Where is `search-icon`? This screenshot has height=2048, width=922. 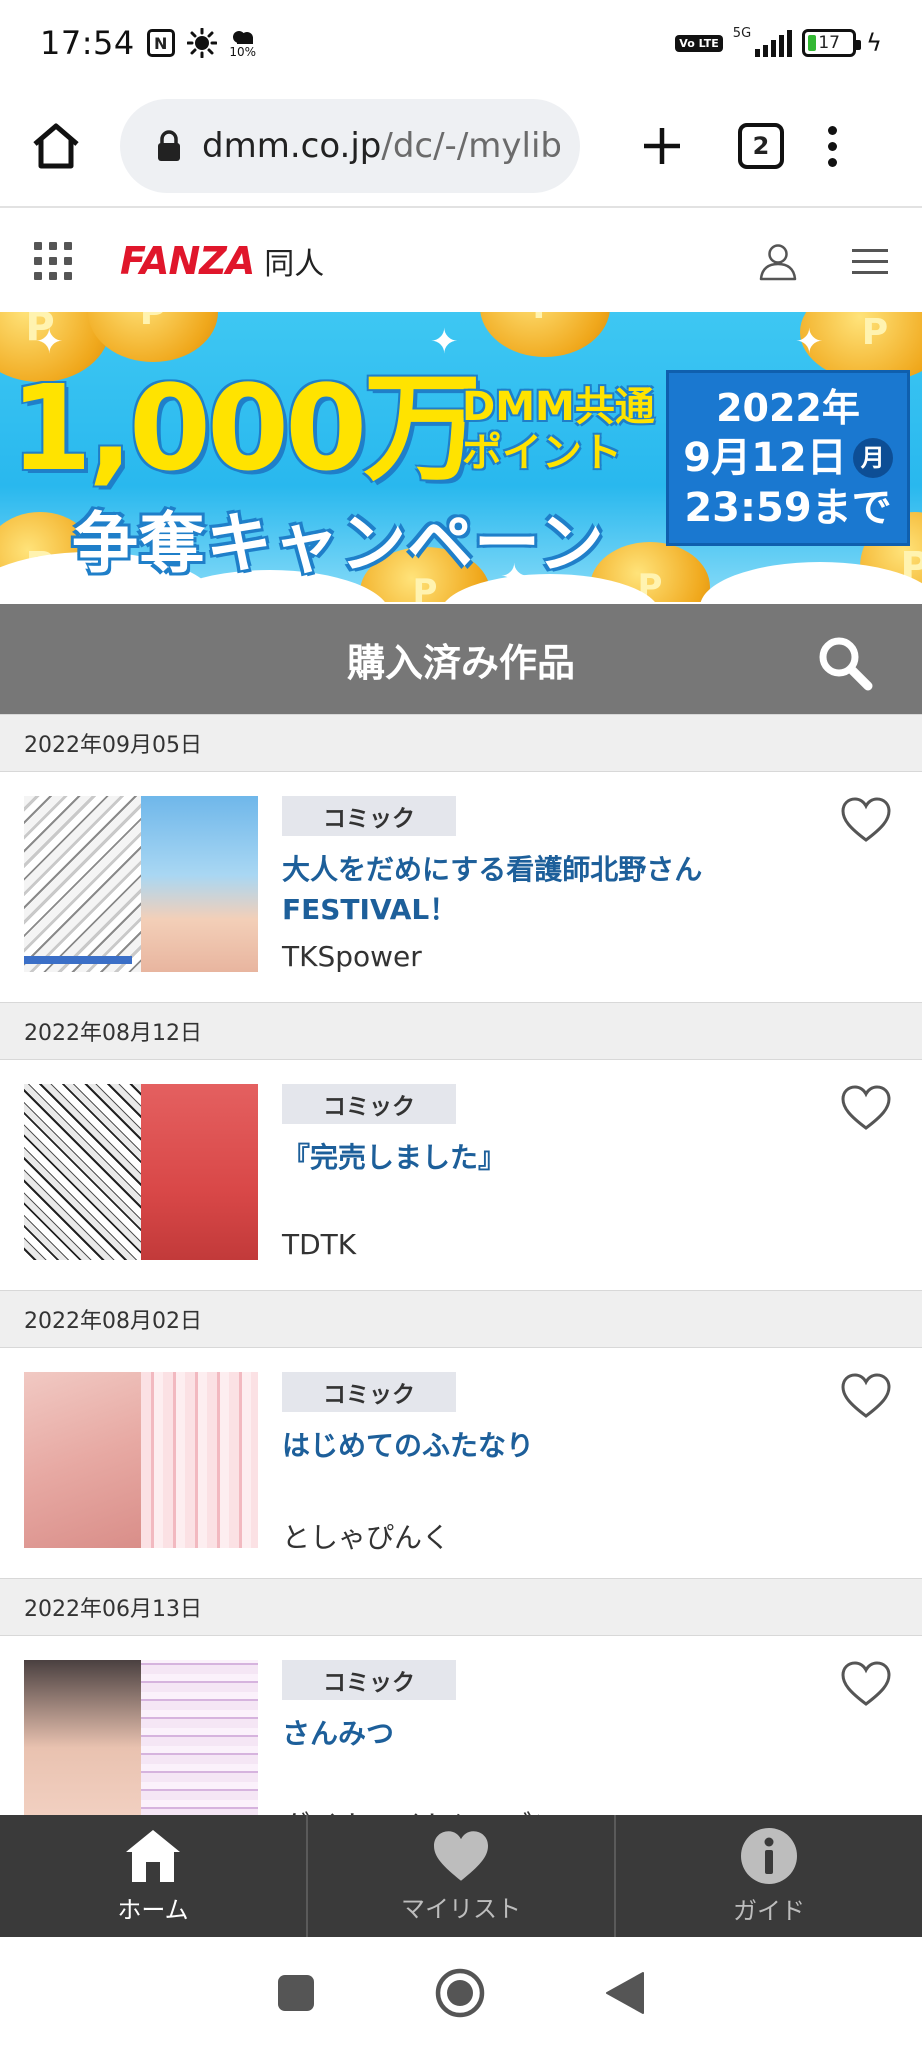 search-icon is located at coordinates (844, 662).